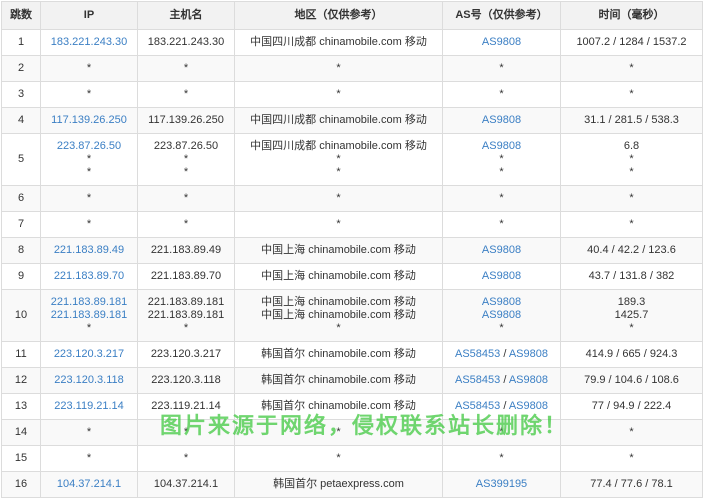 This screenshot has width=703, height=501. What do you see at coordinates (21, 315) in the screenshot?
I see `hop-cell: 10` at bounding box center [21, 315].